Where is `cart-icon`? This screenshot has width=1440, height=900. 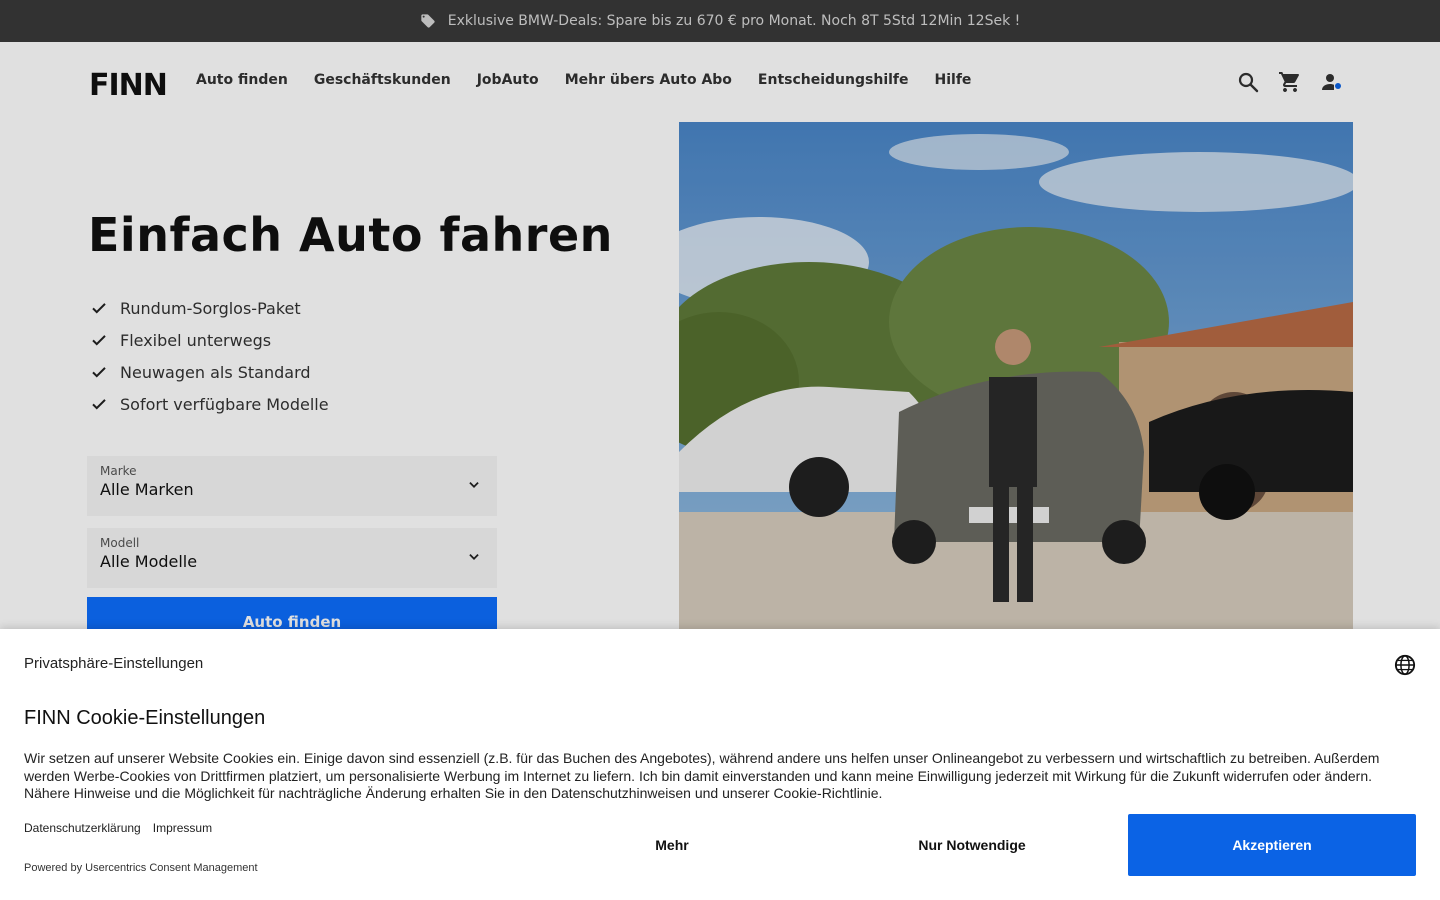 cart-icon is located at coordinates (1290, 82).